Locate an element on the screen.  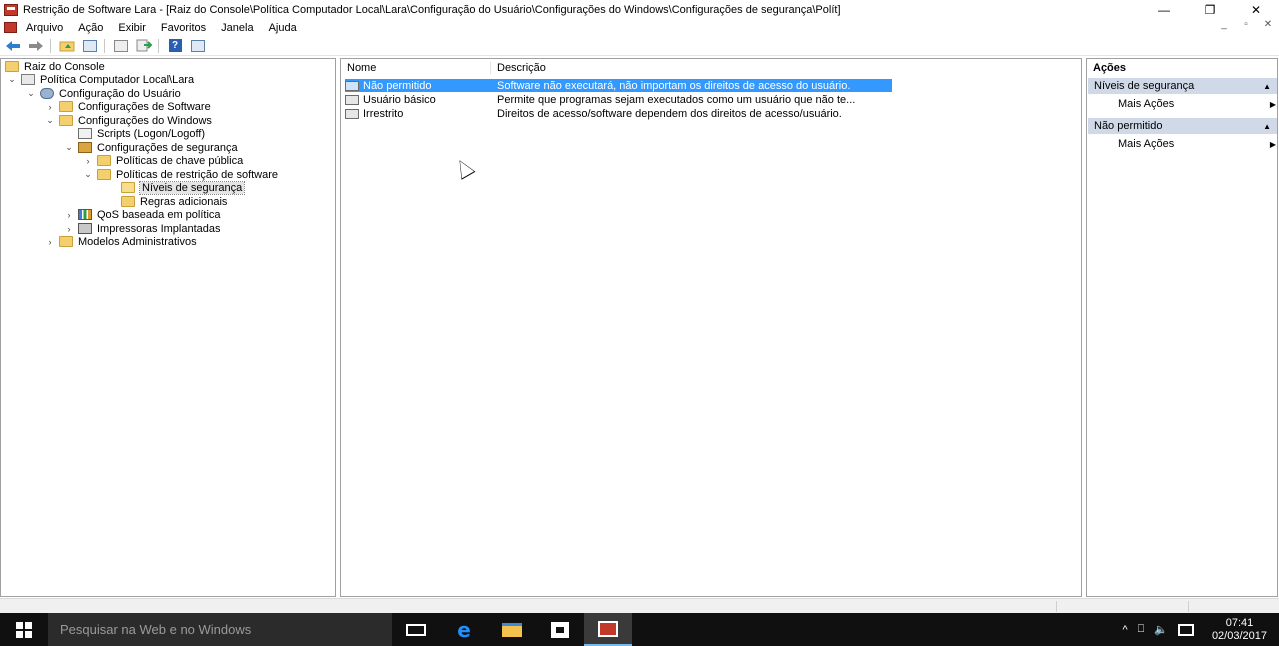
store-icon is located at coordinates (560, 629).